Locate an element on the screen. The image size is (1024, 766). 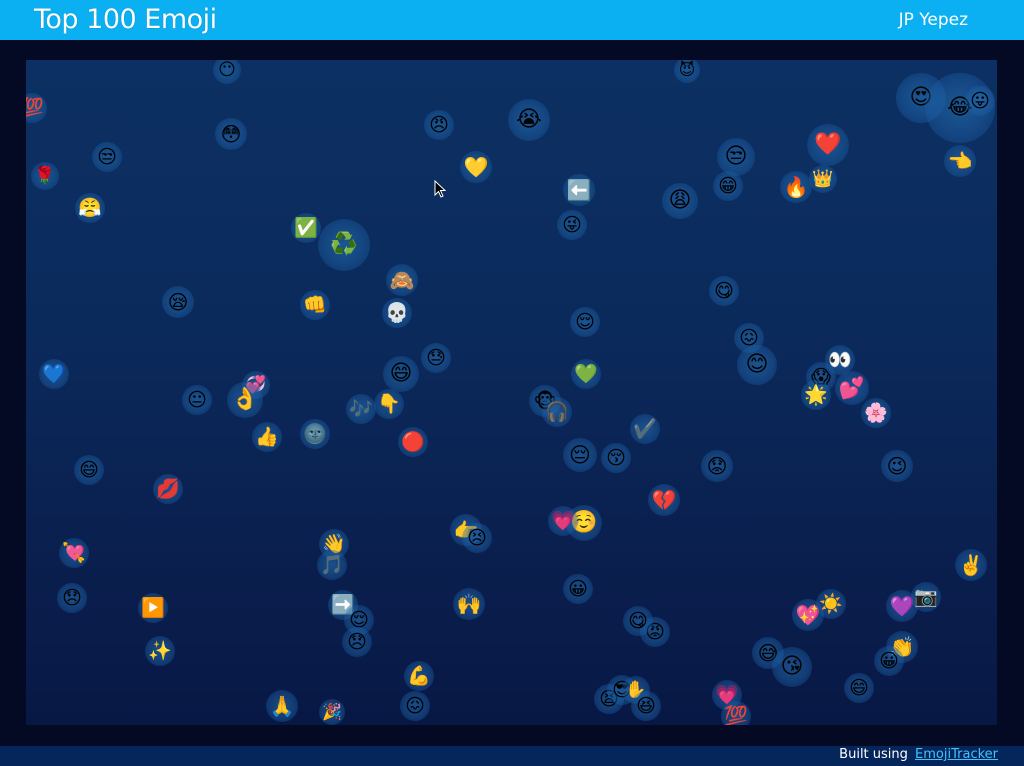
emoji-bubble-heart-with-arrow: 💘 is located at coordinates (74, 553).